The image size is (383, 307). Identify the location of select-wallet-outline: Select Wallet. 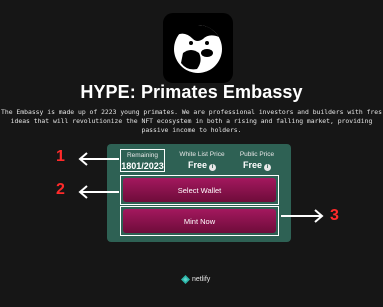
(199, 190).